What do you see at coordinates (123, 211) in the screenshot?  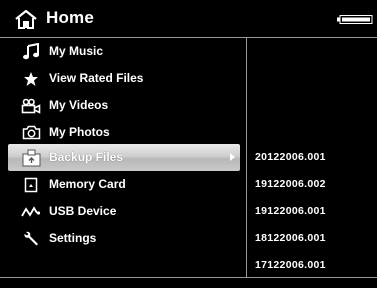 I see `menu-item-usb-device: USB Device` at bounding box center [123, 211].